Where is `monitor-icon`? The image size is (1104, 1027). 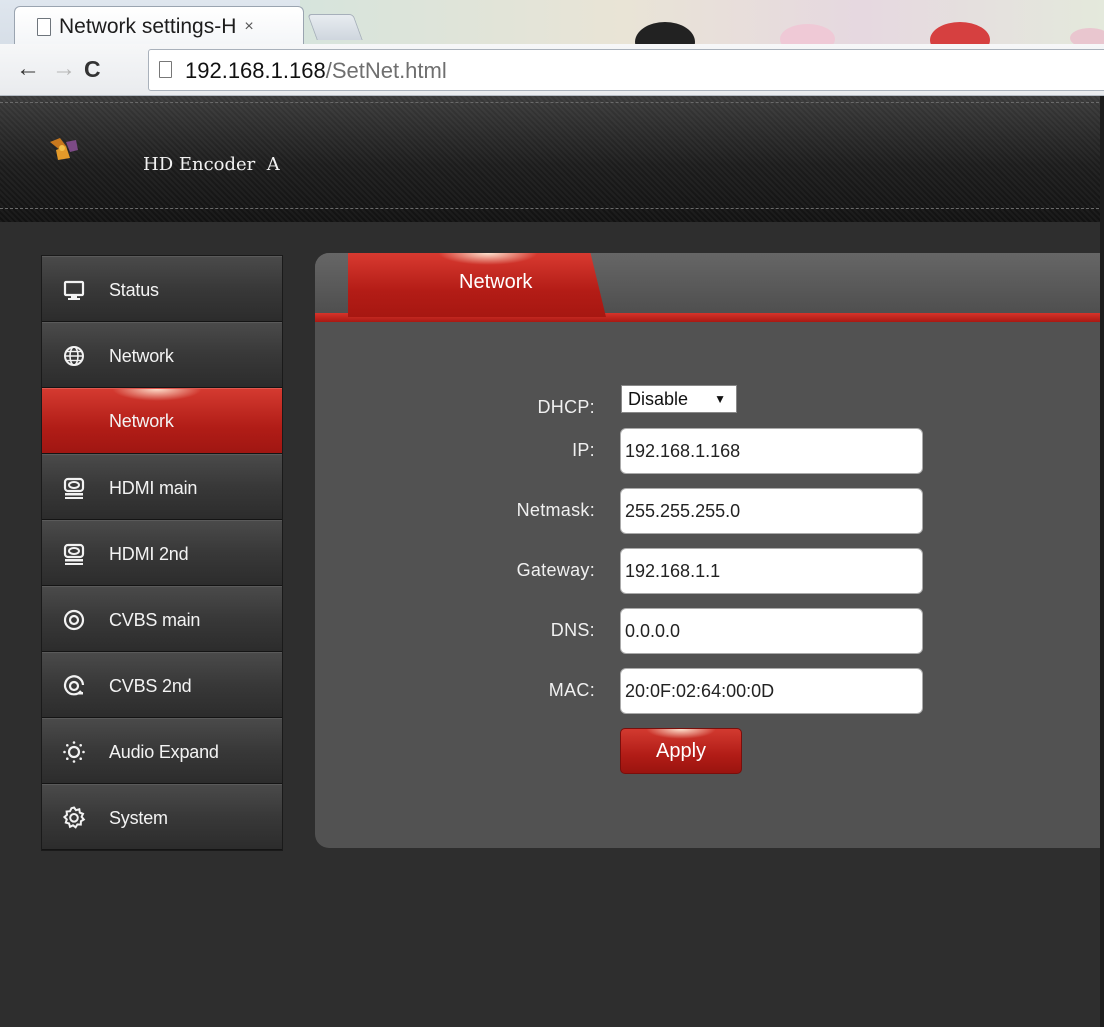
monitor-icon is located at coordinates (74, 290).